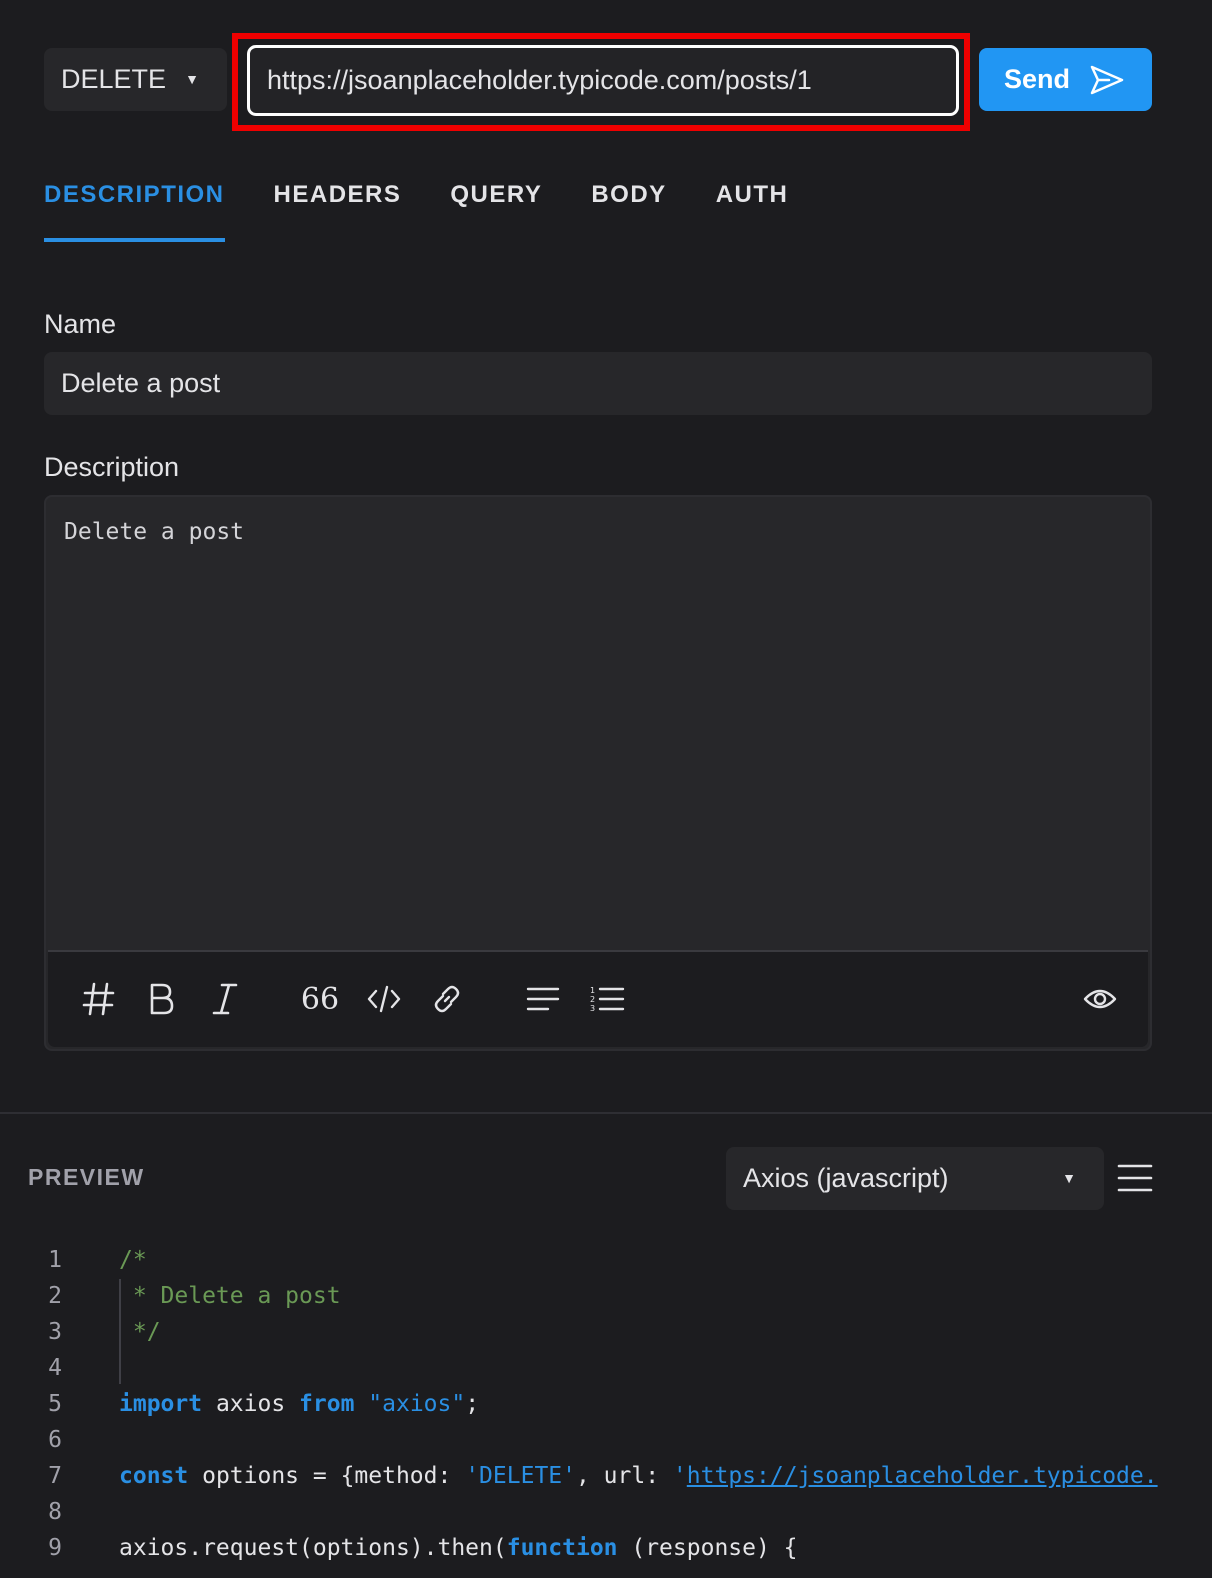 The image size is (1212, 1578). What do you see at coordinates (55, 1404) in the screenshot?
I see `line-number: 5` at bounding box center [55, 1404].